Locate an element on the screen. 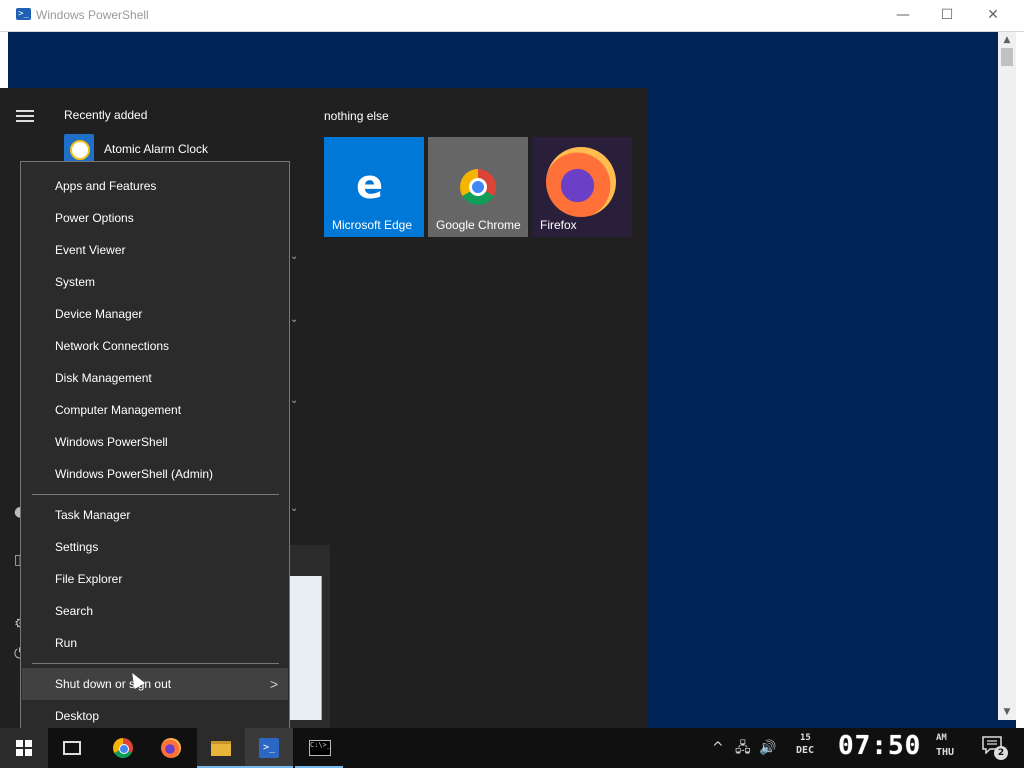  menu-item-settings: Settings is located at coordinates (155, 547).